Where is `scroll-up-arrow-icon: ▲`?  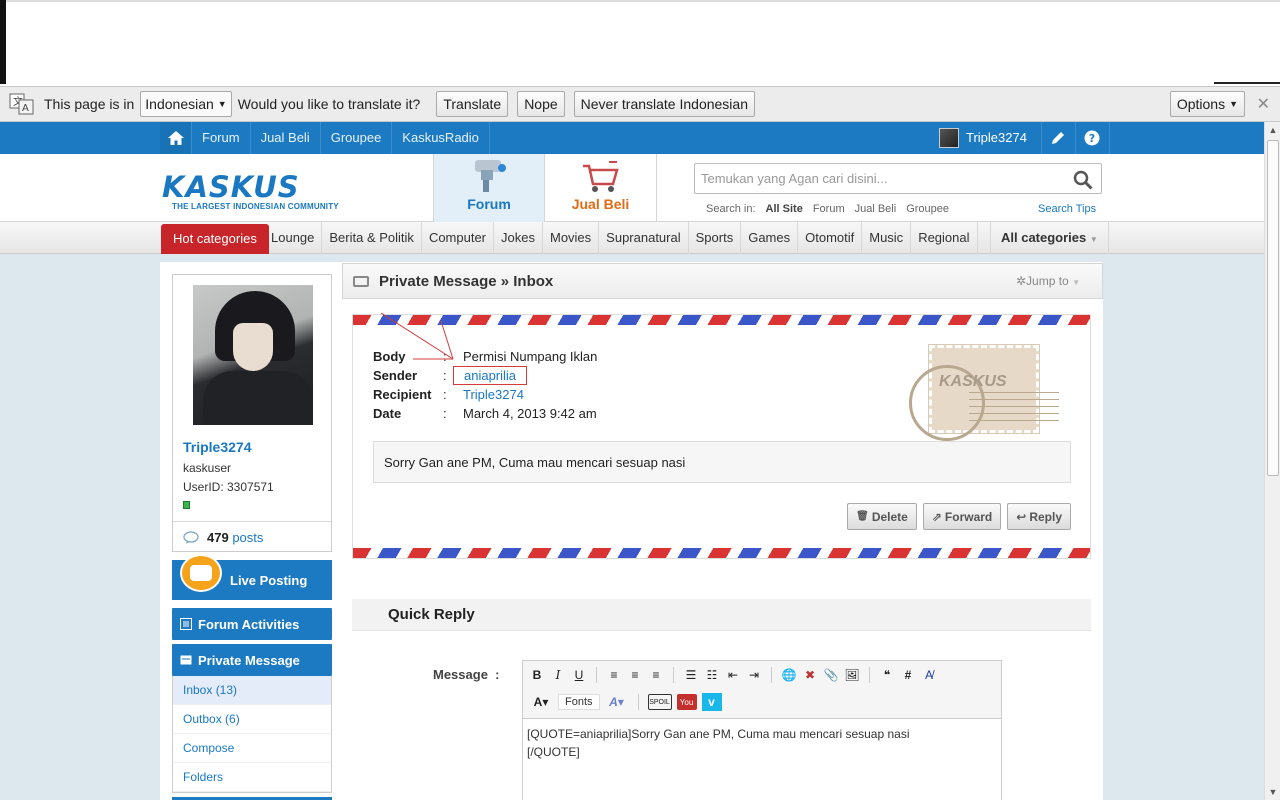 scroll-up-arrow-icon: ▲ is located at coordinates (1272, 130).